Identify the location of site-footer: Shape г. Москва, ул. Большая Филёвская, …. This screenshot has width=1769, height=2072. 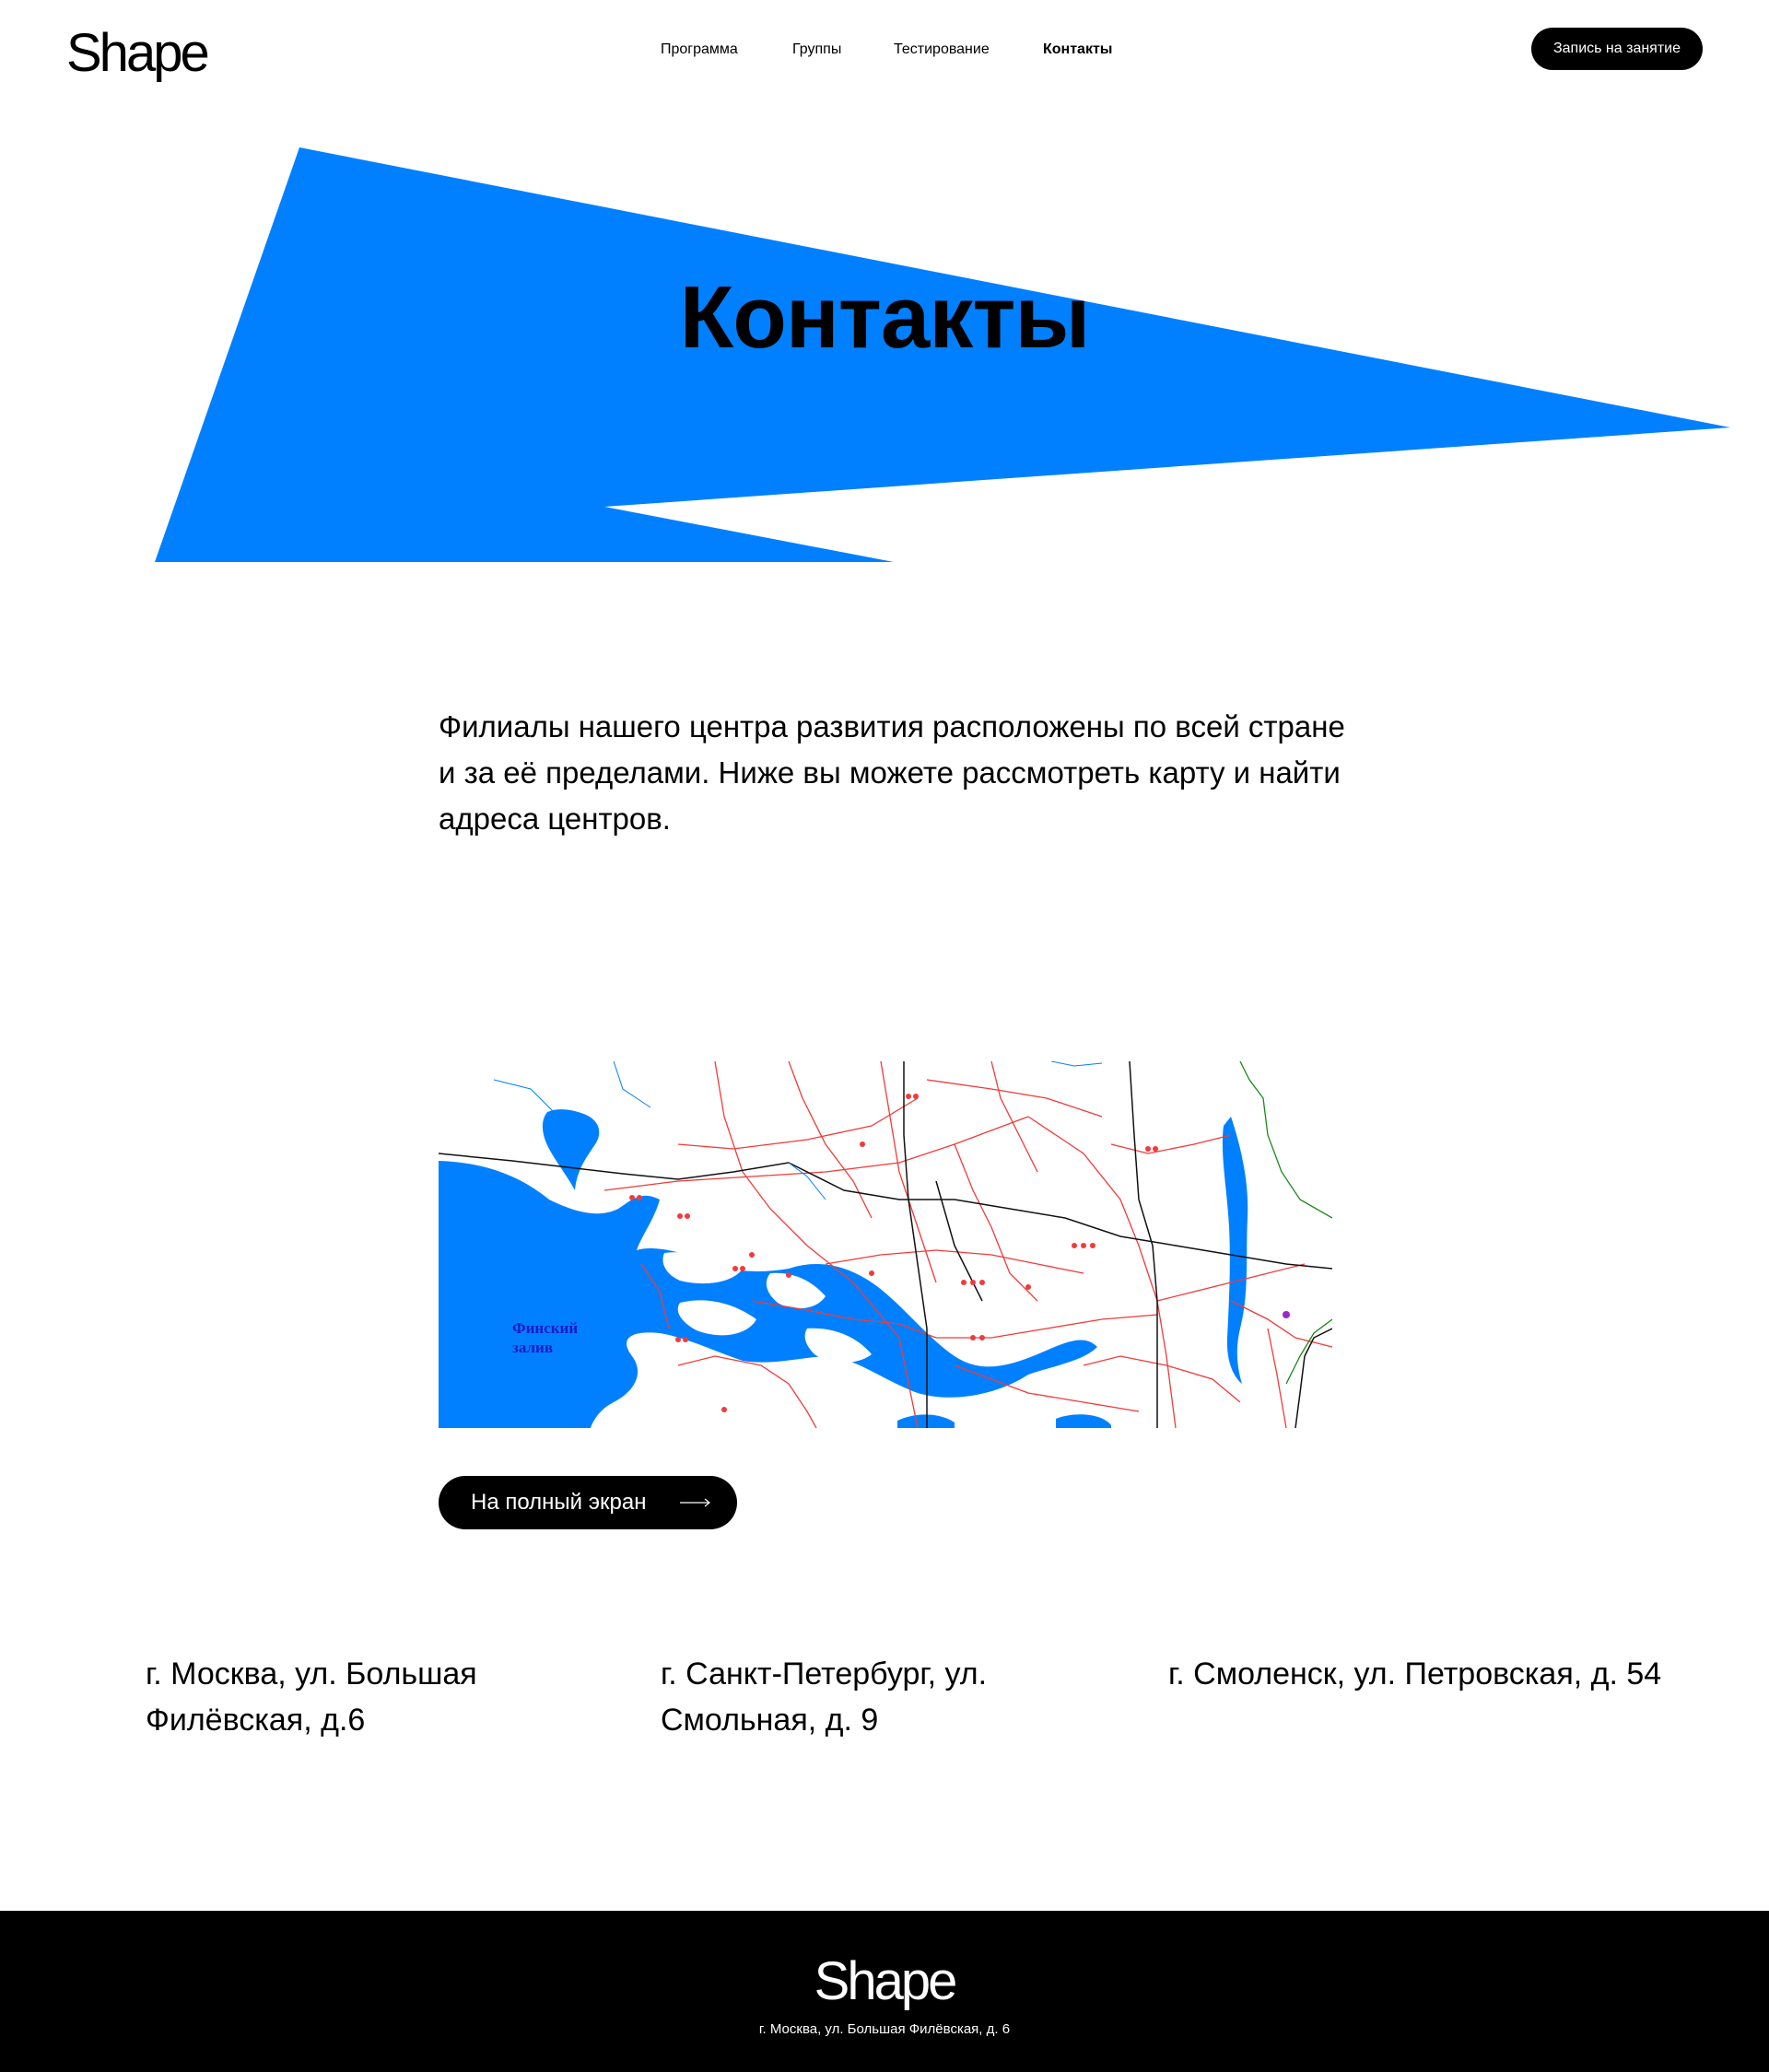
(884, 1991).